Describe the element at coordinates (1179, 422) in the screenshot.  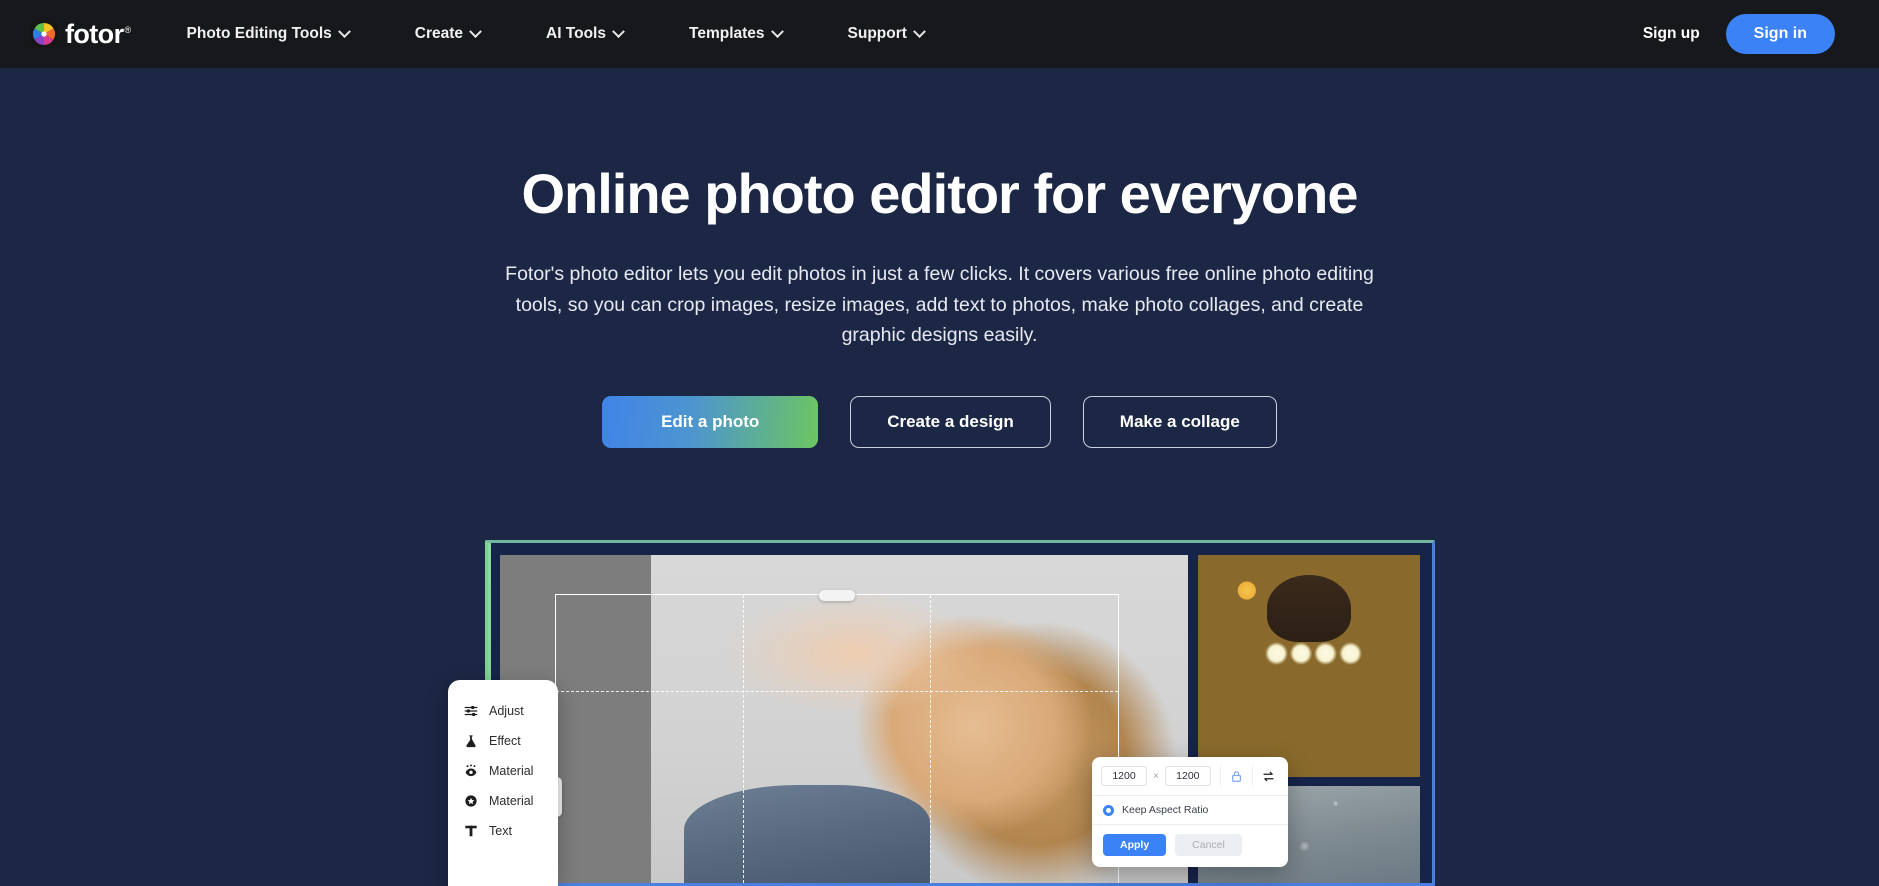
I see `make-a-collage-button: Make a collage` at that location.